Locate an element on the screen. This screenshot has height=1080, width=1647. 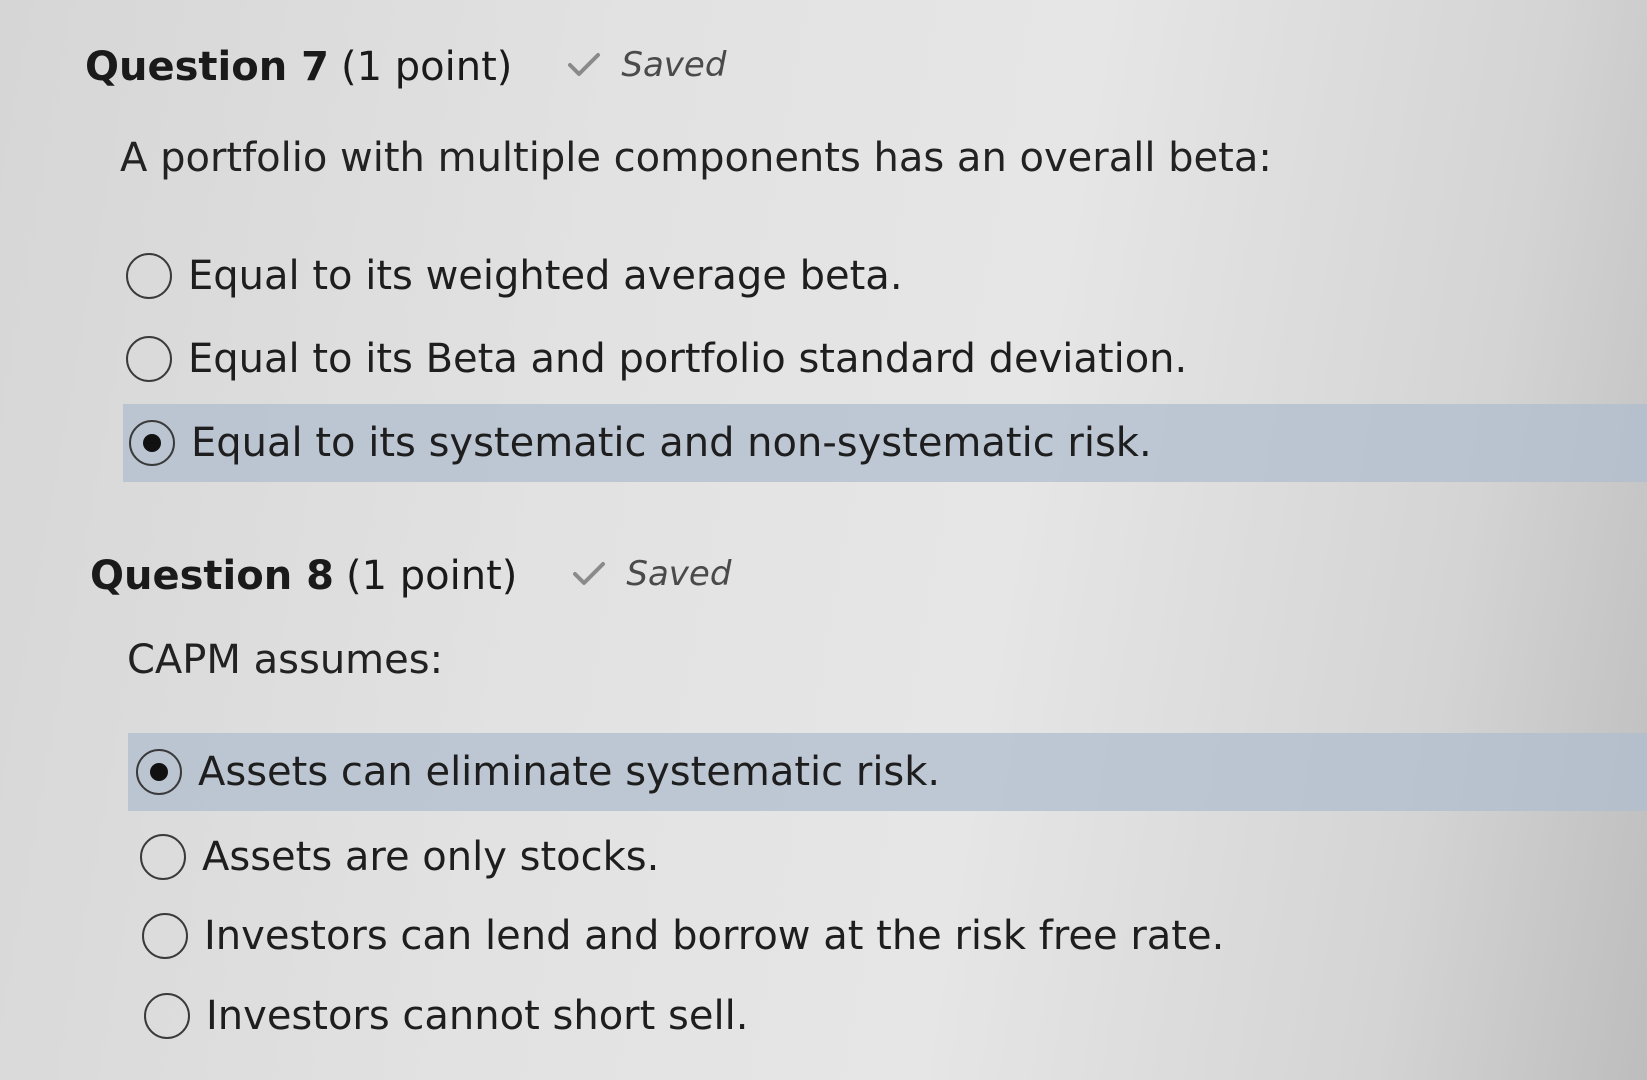
answer-label: Investors cannot short sell. is located at coordinates (477, 1016).